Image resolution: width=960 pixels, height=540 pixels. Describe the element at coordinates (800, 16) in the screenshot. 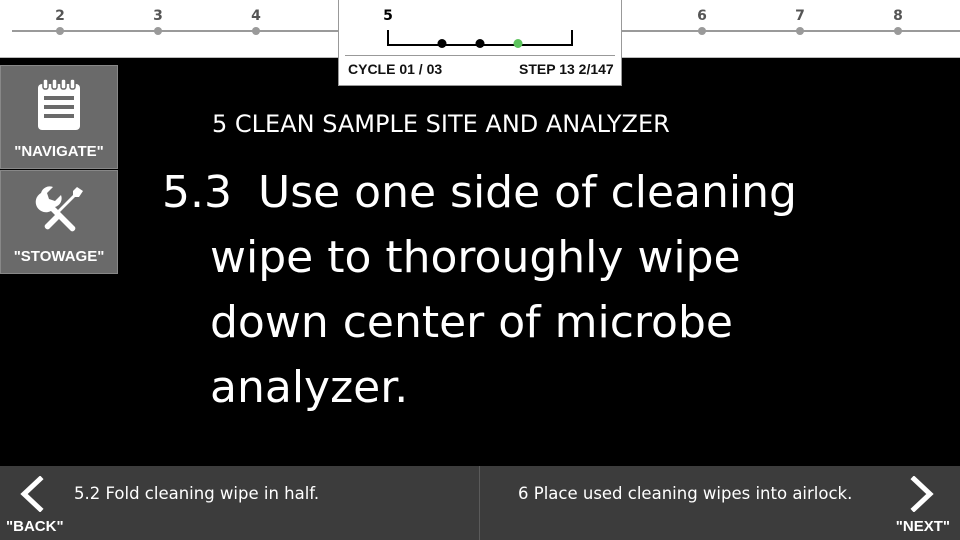

I see `progress-step-7: 7` at that location.